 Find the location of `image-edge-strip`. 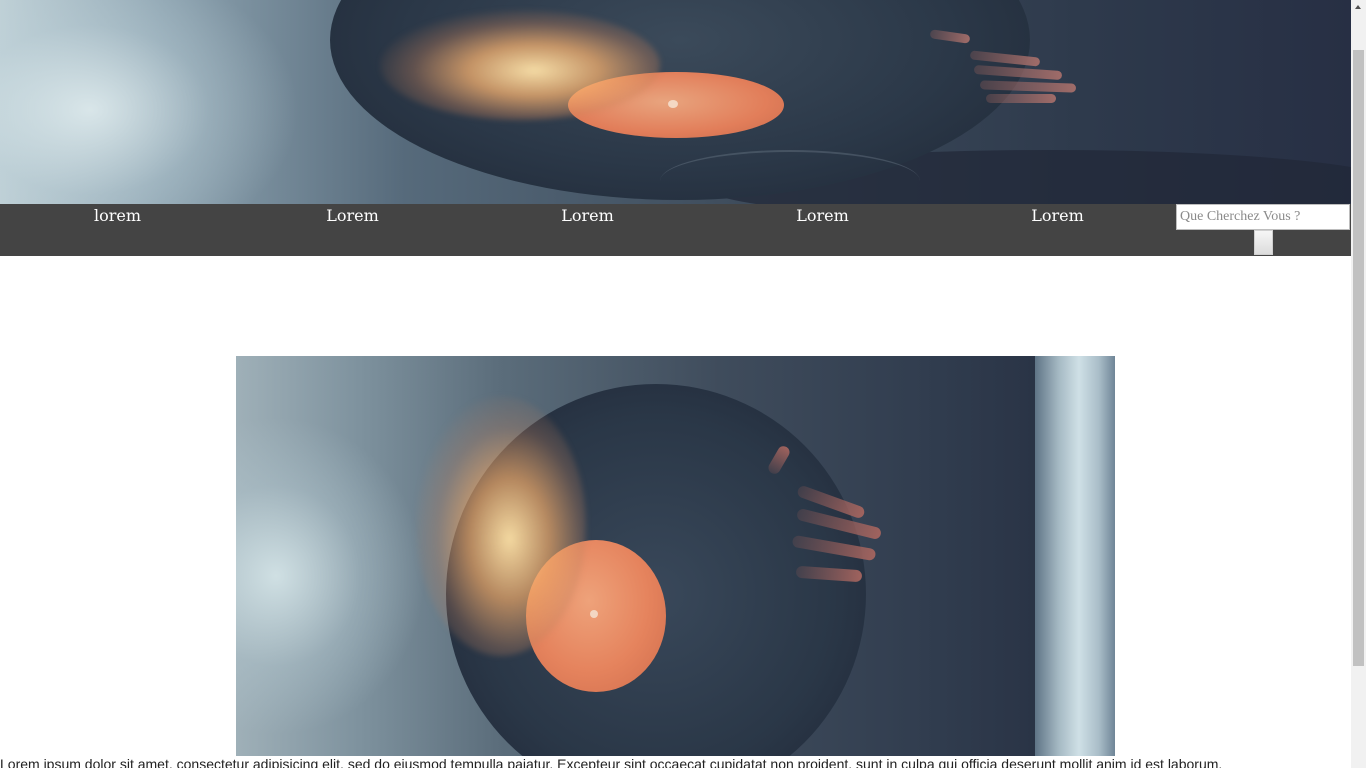

image-edge-strip is located at coordinates (1075, 556).